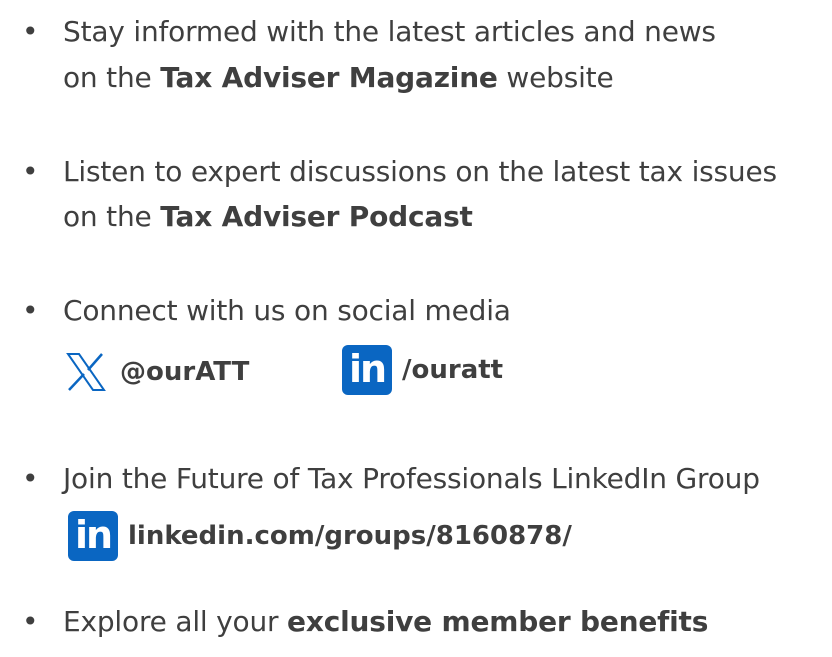  I want to click on x-social-link: @ourATT, so click(157, 372).